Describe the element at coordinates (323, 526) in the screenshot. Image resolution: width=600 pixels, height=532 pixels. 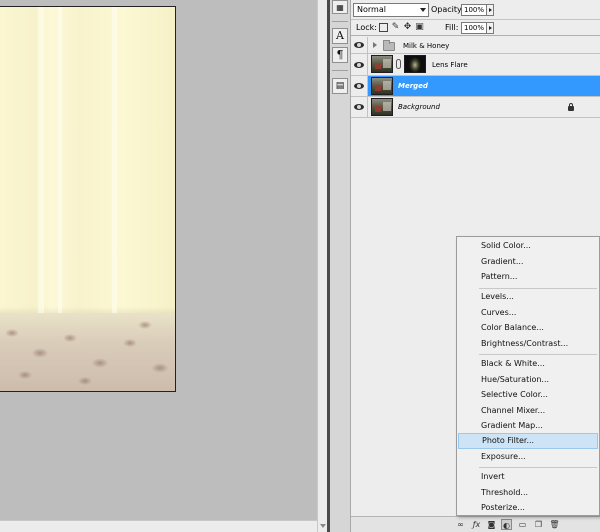
I see `scroll-down-arrow-icon` at that location.